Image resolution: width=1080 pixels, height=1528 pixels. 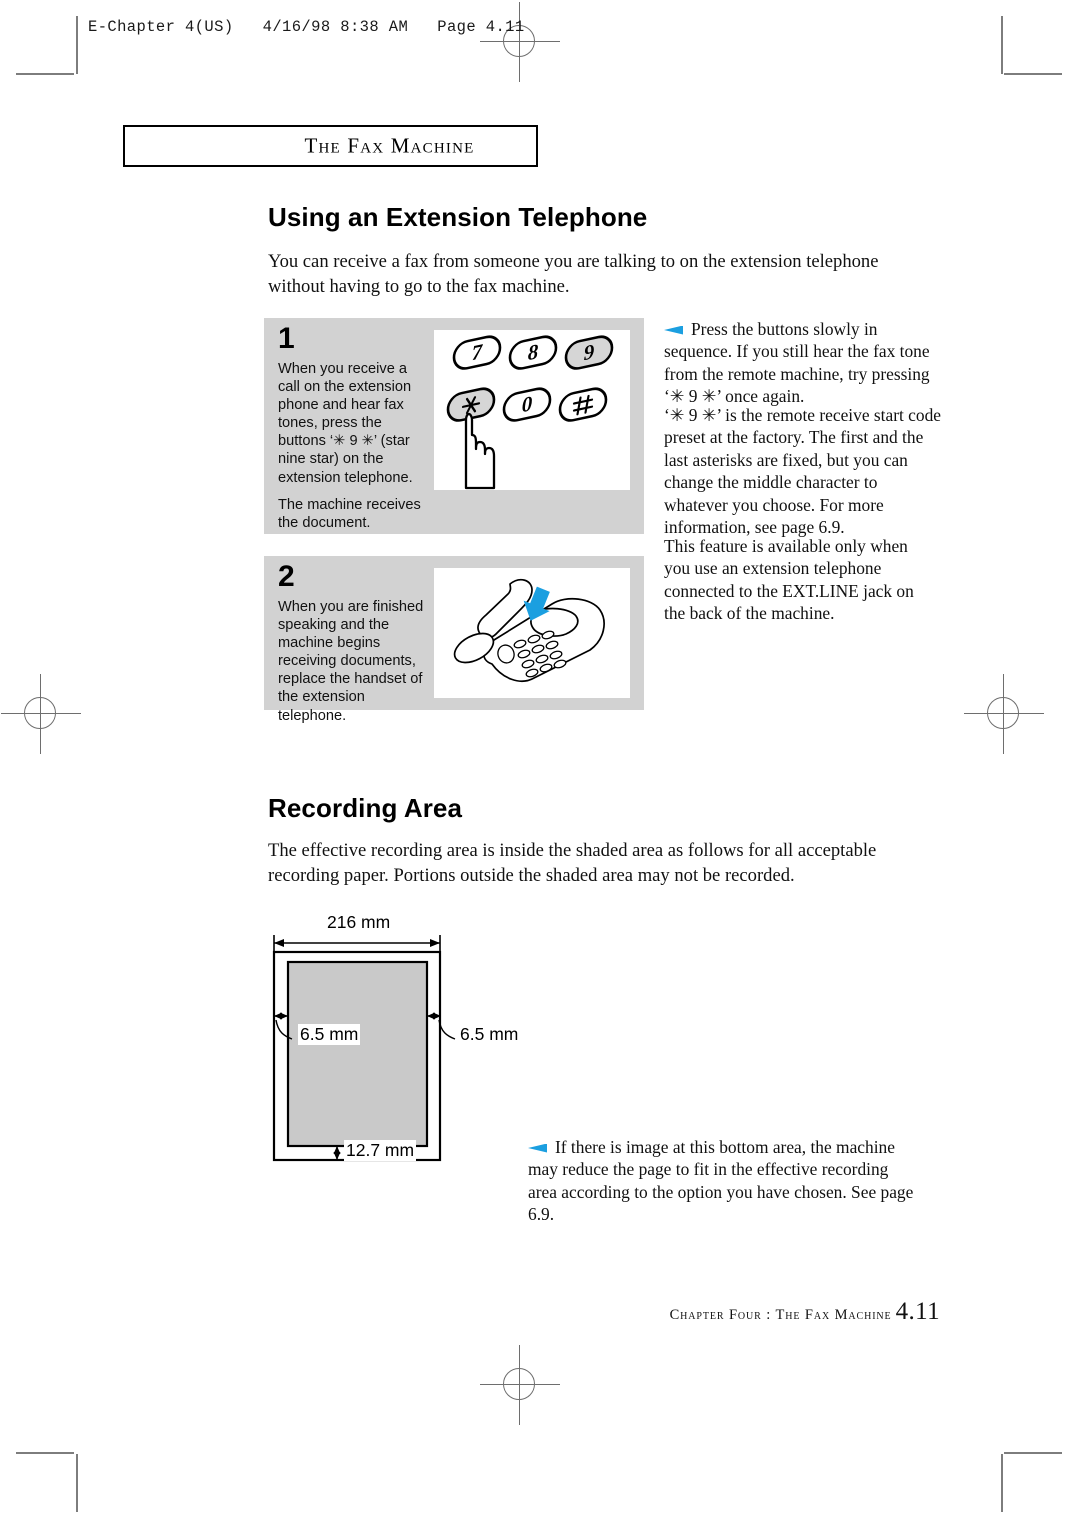 I want to click on dimension-label-right-margin: 6.5 mm, so click(x=489, y=1034).